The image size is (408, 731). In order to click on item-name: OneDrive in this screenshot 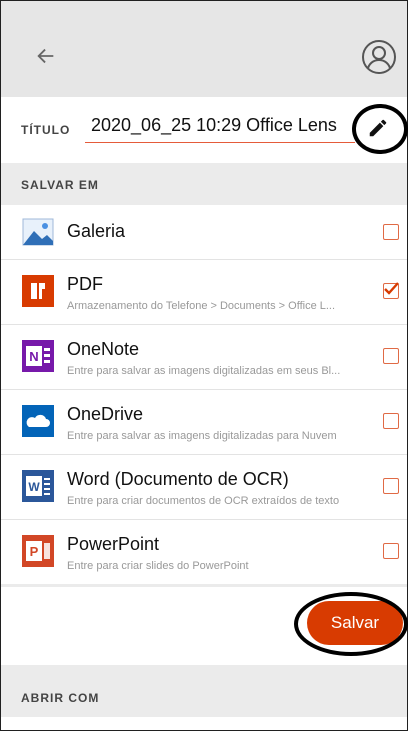, I will do `click(105, 414)`.